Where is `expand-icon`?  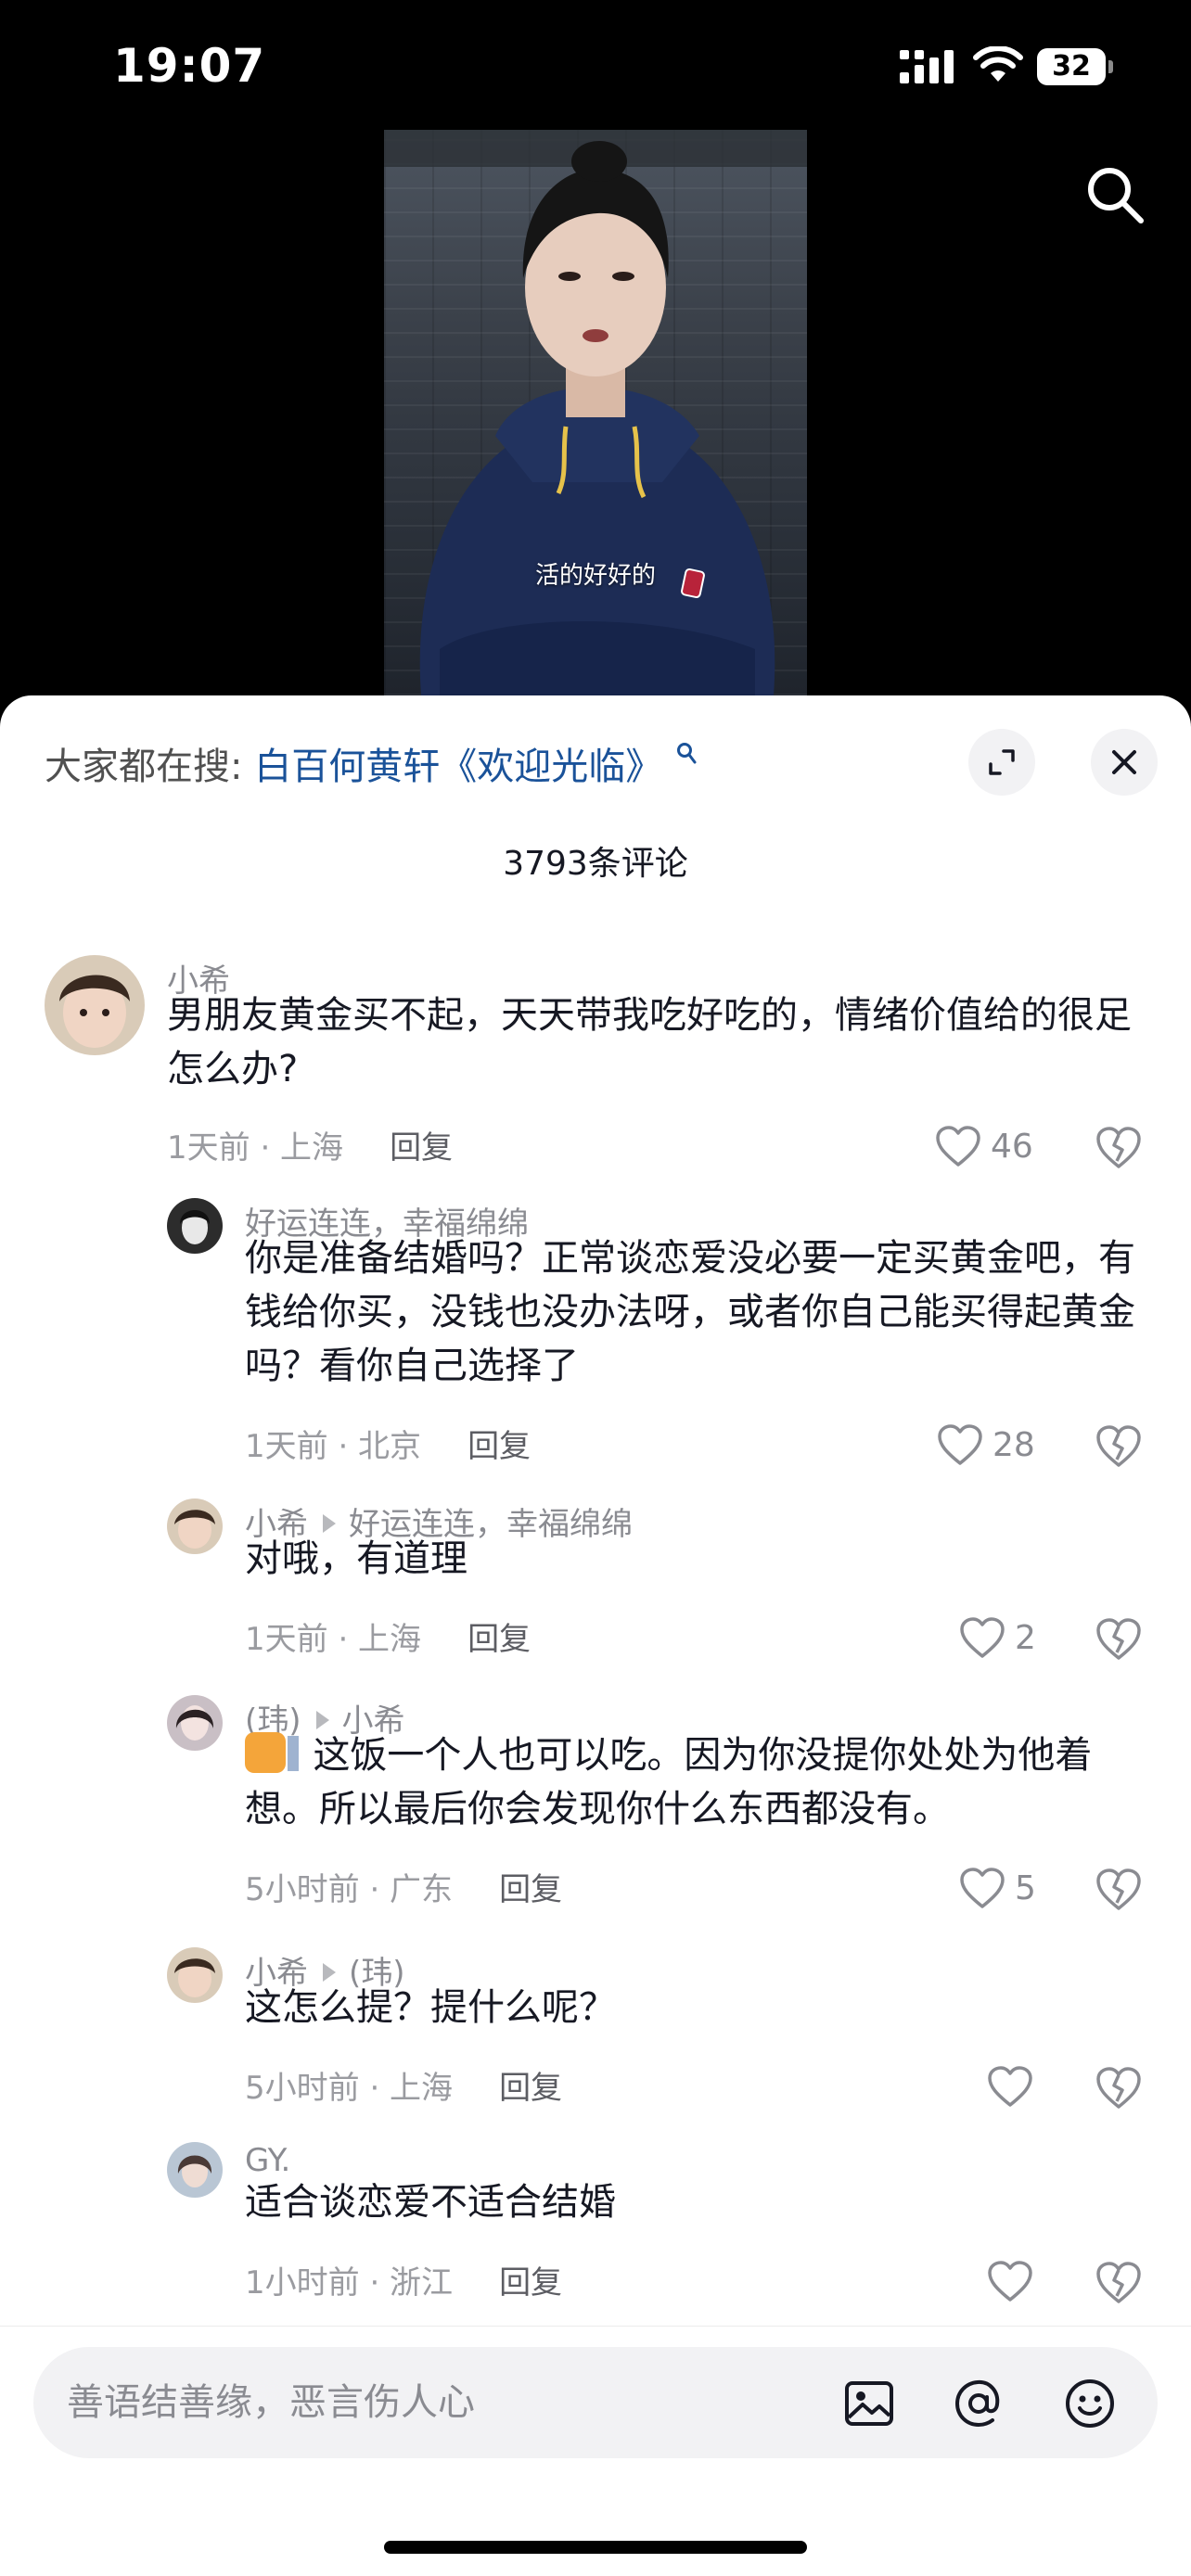 expand-icon is located at coordinates (1002, 762).